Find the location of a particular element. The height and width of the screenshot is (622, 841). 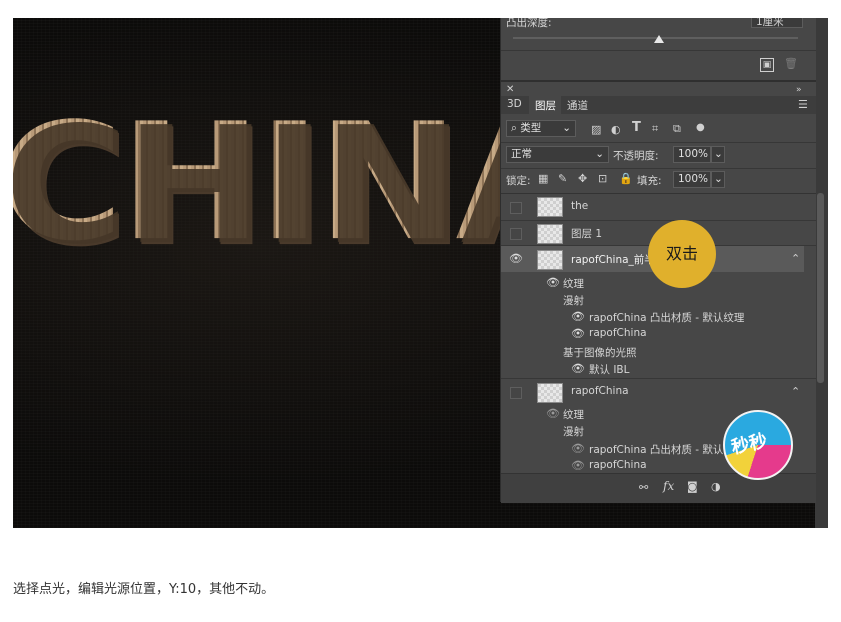

filter-toggle-icon: ● is located at coordinates (700, 128).